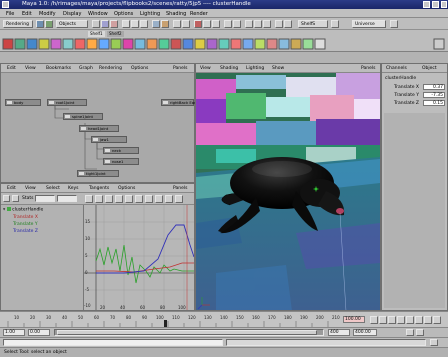  What do you see at coordinates (392, 320) in the screenshot?
I see `prev-key-icon` at bounding box center [392, 320].